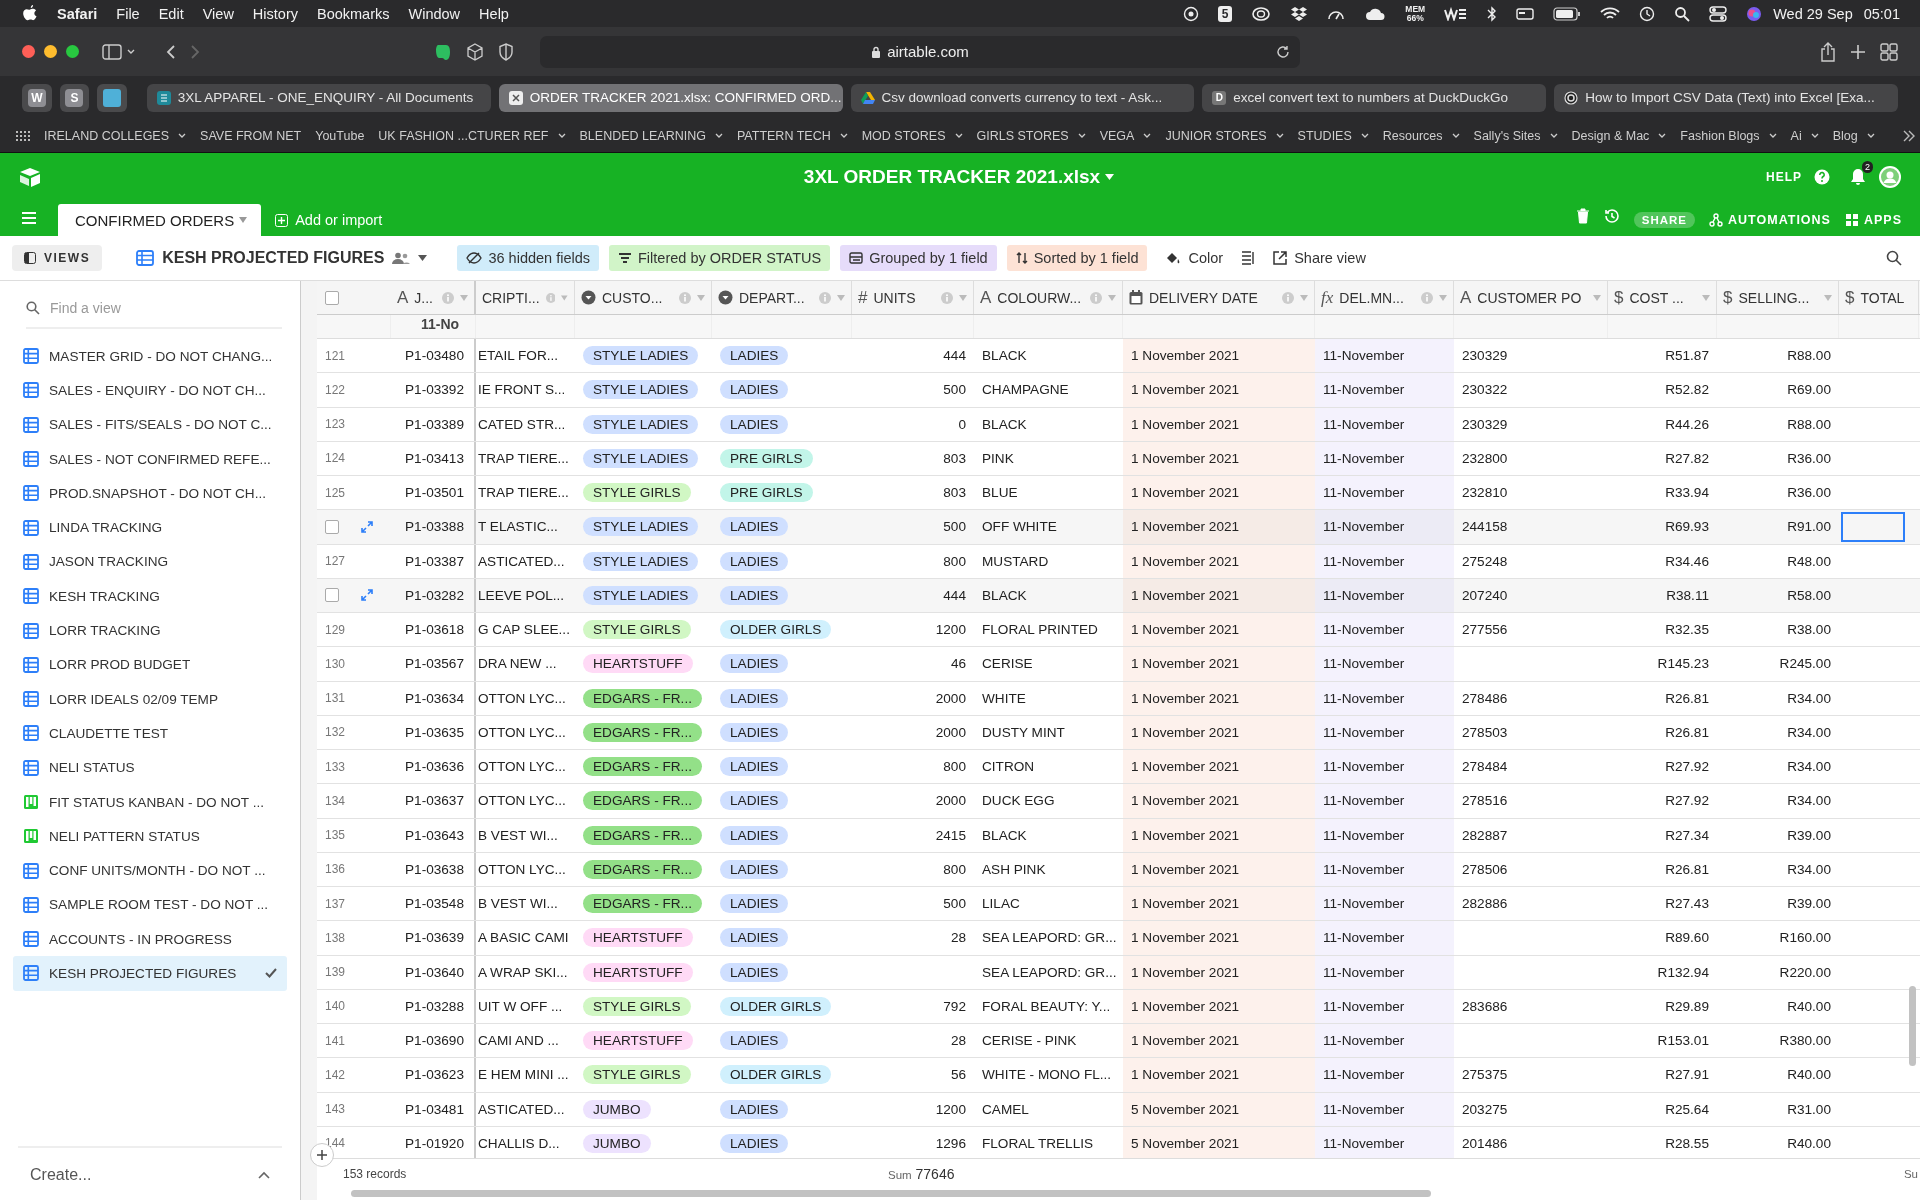 The image size is (1920, 1200). What do you see at coordinates (1853, 135) in the screenshot?
I see `bookmark-item: Blog` at bounding box center [1853, 135].